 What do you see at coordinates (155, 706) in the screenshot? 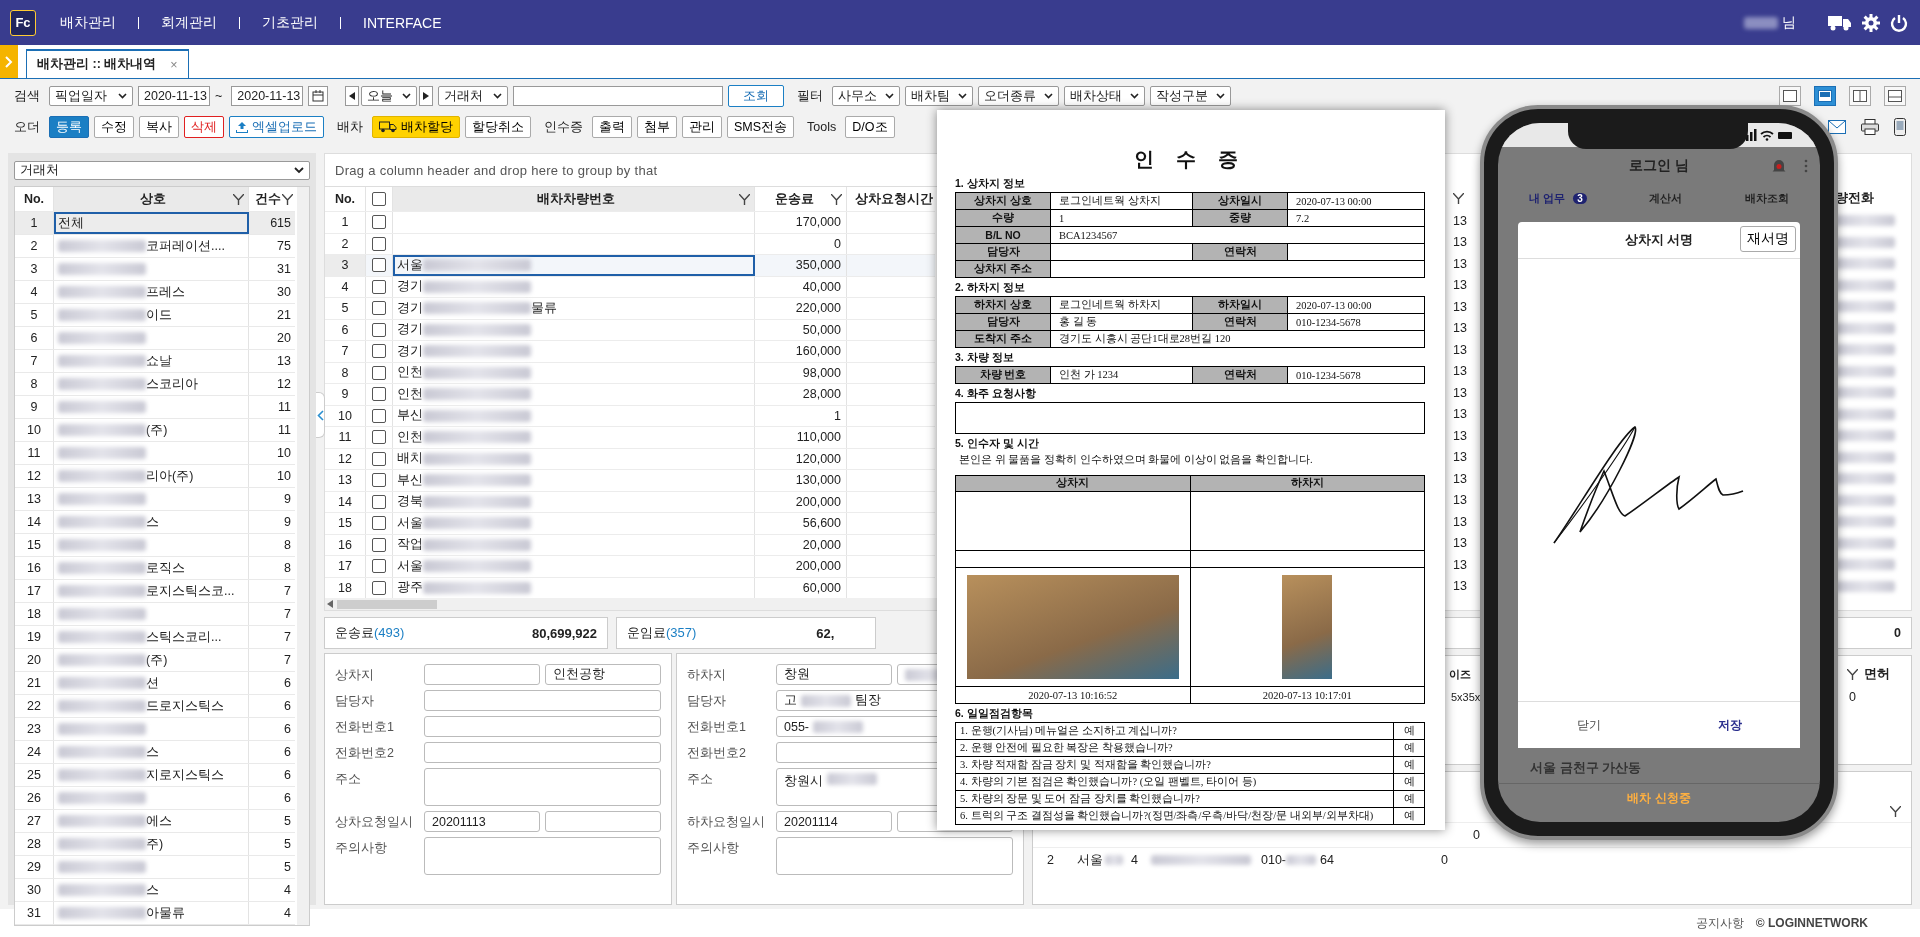
I see `client-row: 22 드로지스틱스 6` at bounding box center [155, 706].